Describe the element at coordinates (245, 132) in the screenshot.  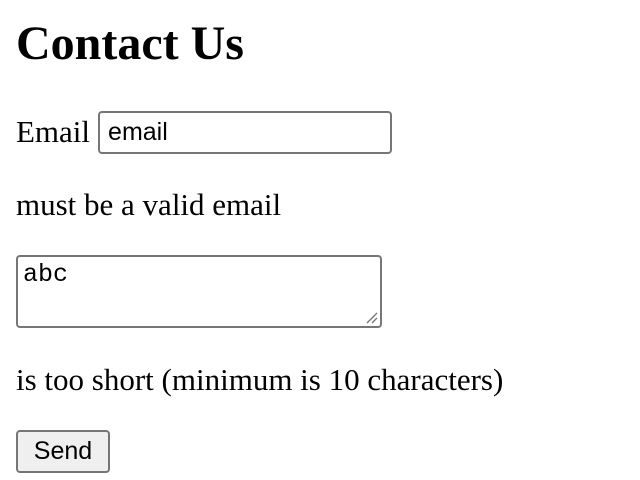
I see `email-field` at that location.